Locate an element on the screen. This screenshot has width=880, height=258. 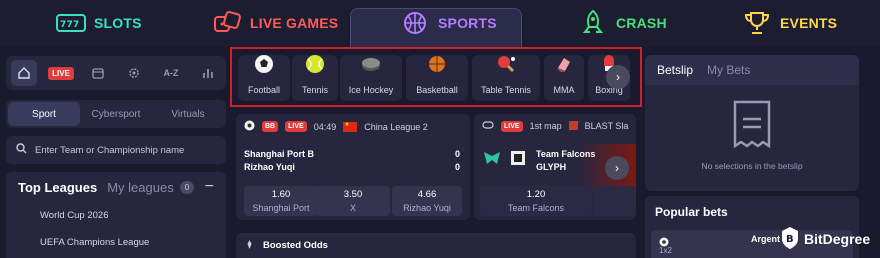
odd-button-home: 1.60 Shanghai Port is located at coordinates (281, 201).